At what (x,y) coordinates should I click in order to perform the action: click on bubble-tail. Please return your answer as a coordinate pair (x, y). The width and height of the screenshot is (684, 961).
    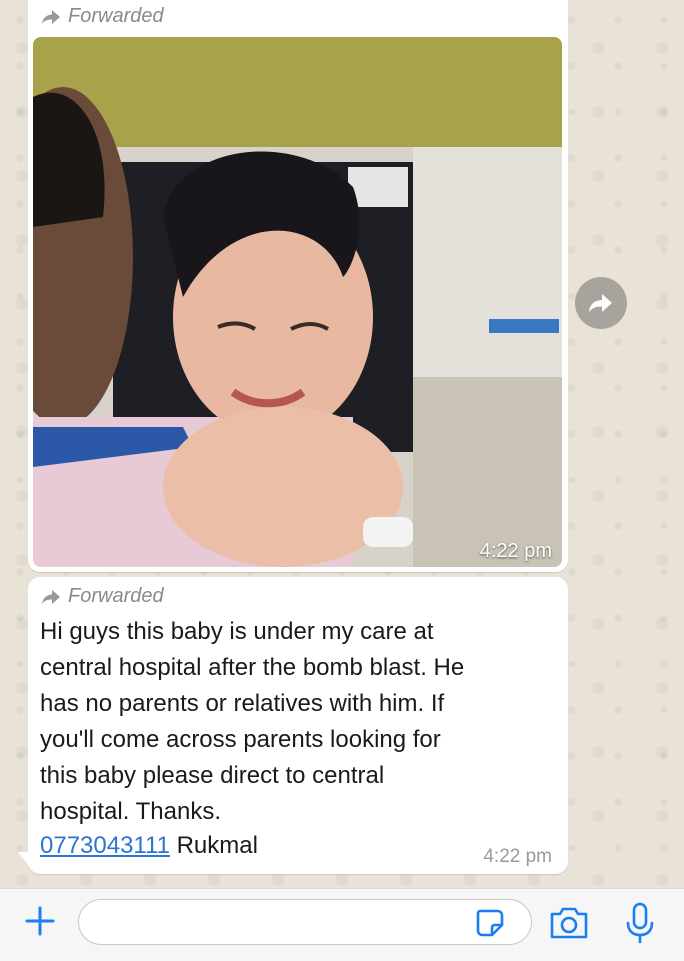
    Looking at the image, I should click on (25, 861).